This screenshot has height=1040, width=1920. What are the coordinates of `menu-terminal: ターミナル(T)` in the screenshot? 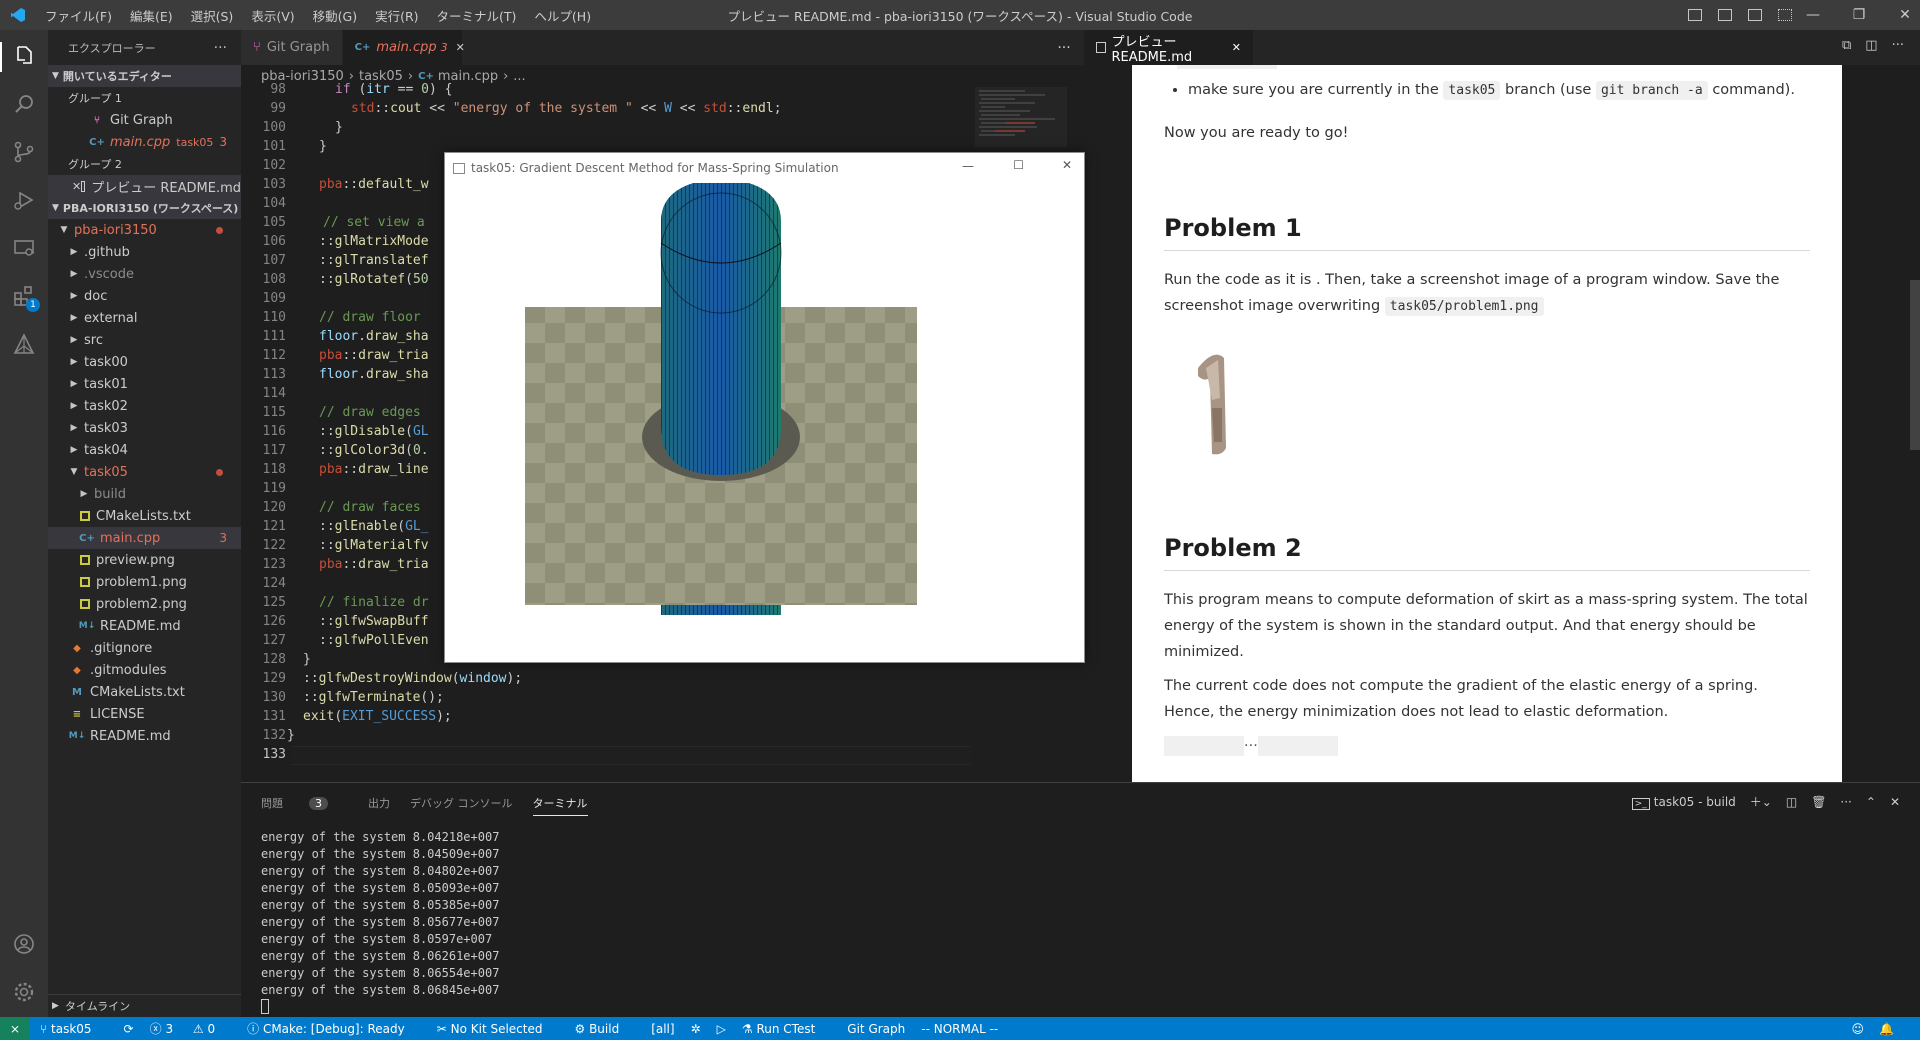 It's located at (477, 15).